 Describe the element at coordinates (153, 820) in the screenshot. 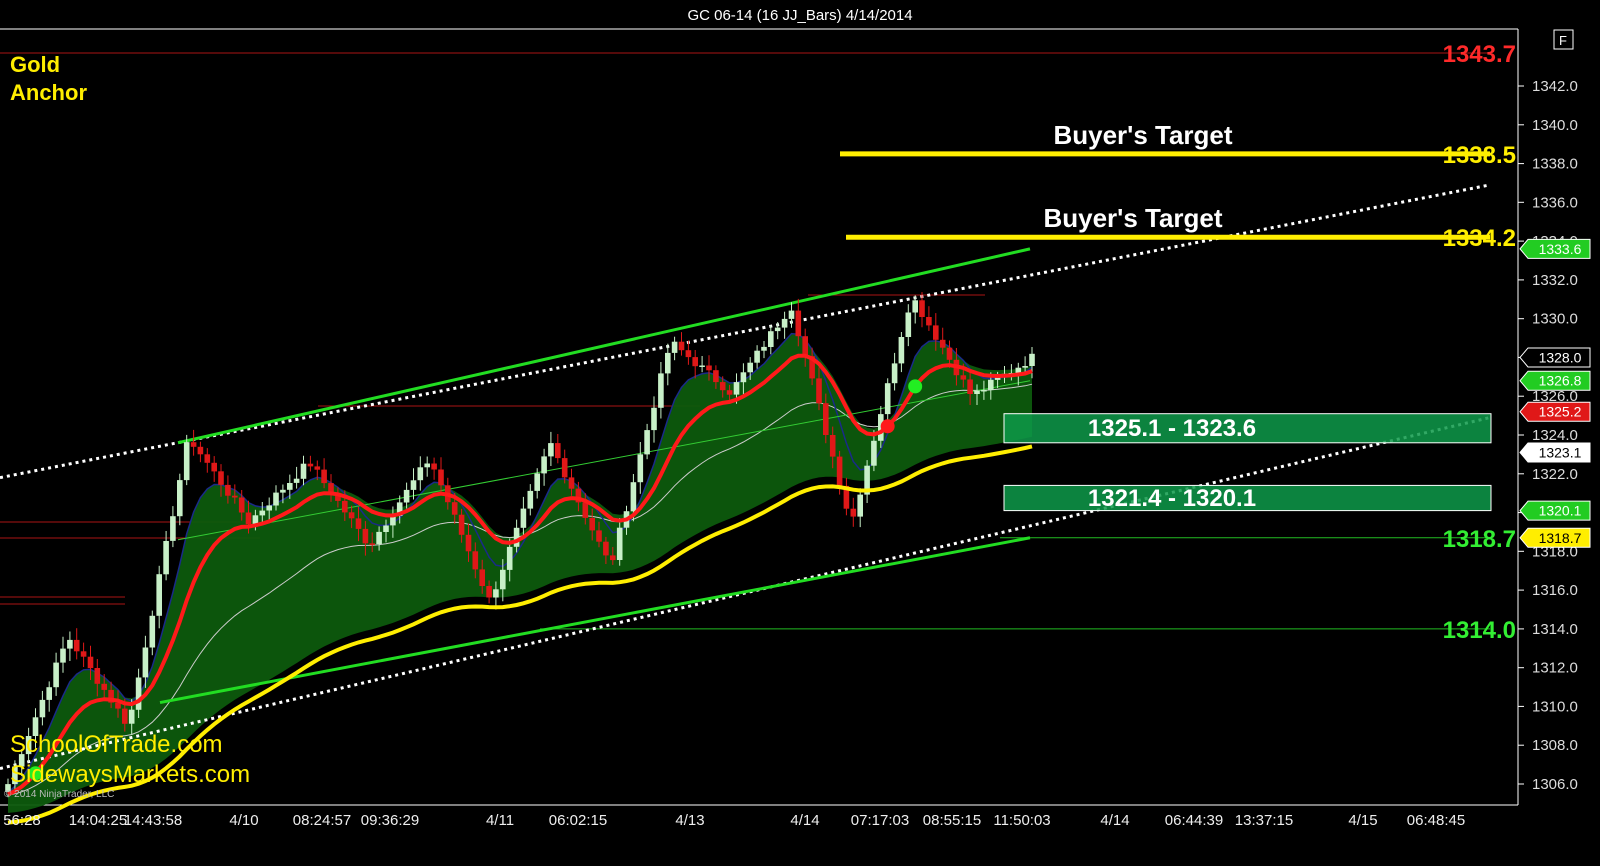

I see `x-tick-label: 14:43:58` at that location.